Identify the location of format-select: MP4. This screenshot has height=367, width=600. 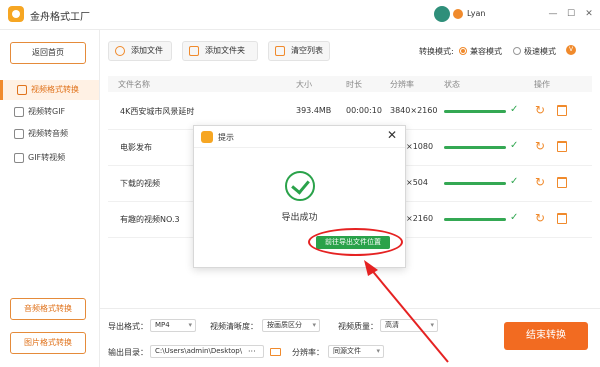
(173, 325).